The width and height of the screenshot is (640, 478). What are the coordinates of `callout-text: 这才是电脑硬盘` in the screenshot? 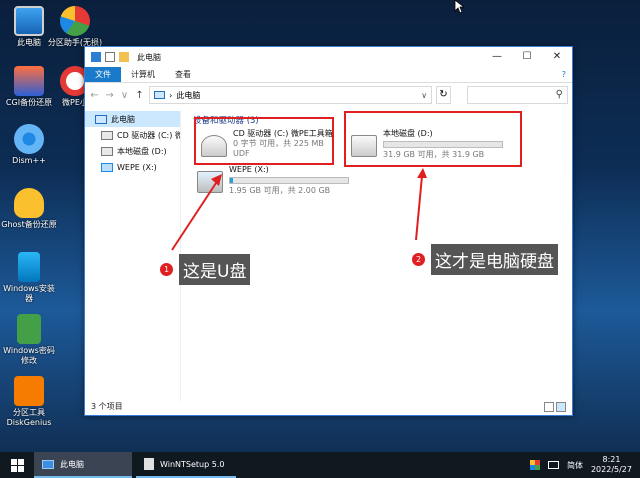 It's located at (494, 259).